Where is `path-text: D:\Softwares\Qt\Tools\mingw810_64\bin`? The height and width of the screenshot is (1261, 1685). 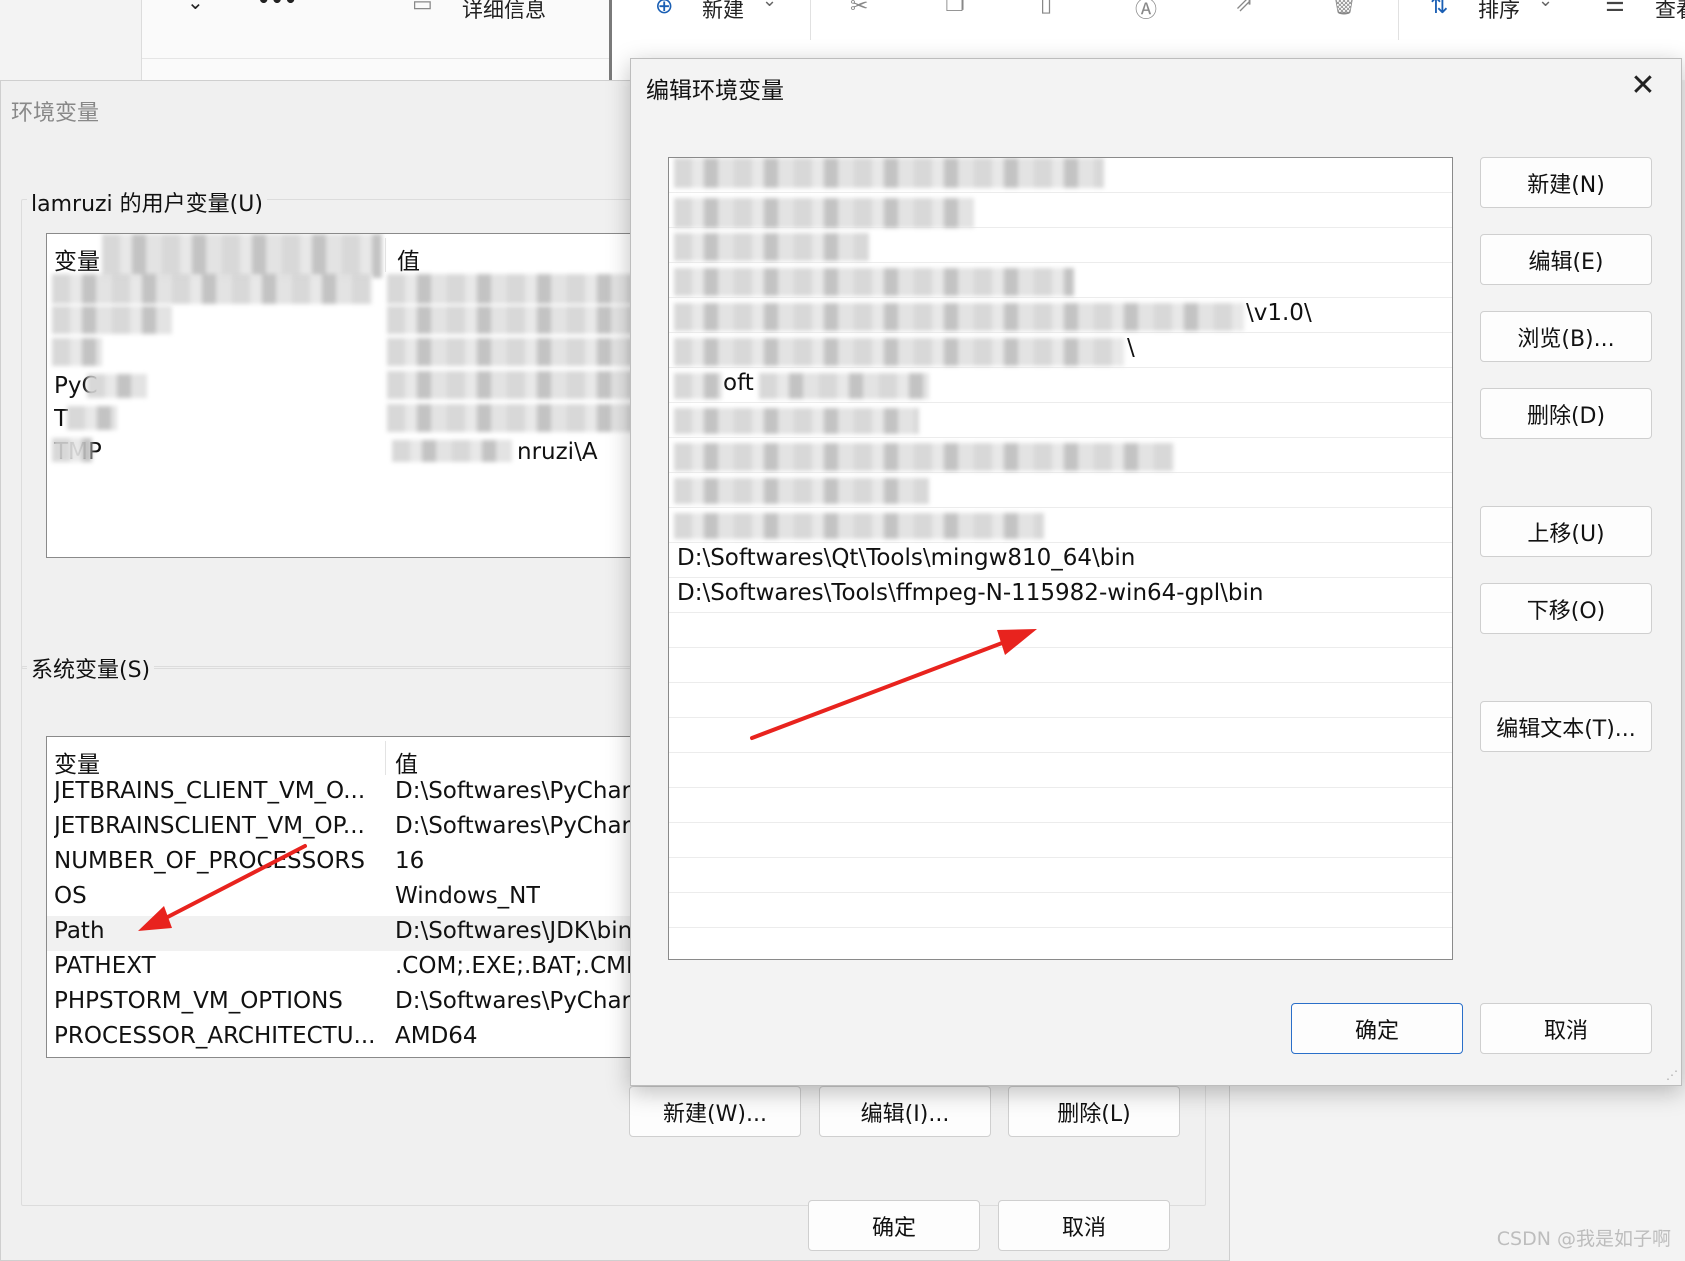
path-text: D:\Softwares\Qt\Tools\mingw810_64\bin is located at coordinates (906, 558).